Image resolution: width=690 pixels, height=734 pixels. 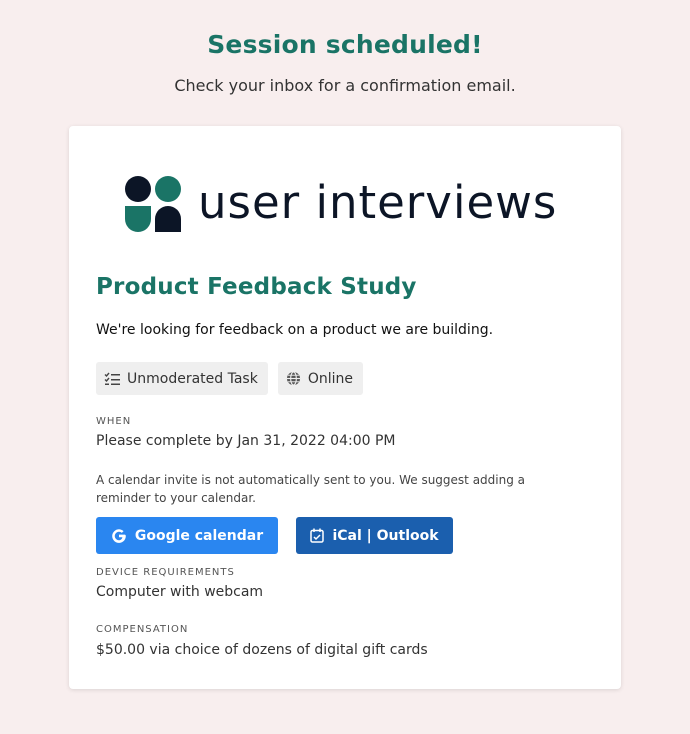 What do you see at coordinates (256, 287) in the screenshot?
I see `study-title: Product Feedback Study` at bounding box center [256, 287].